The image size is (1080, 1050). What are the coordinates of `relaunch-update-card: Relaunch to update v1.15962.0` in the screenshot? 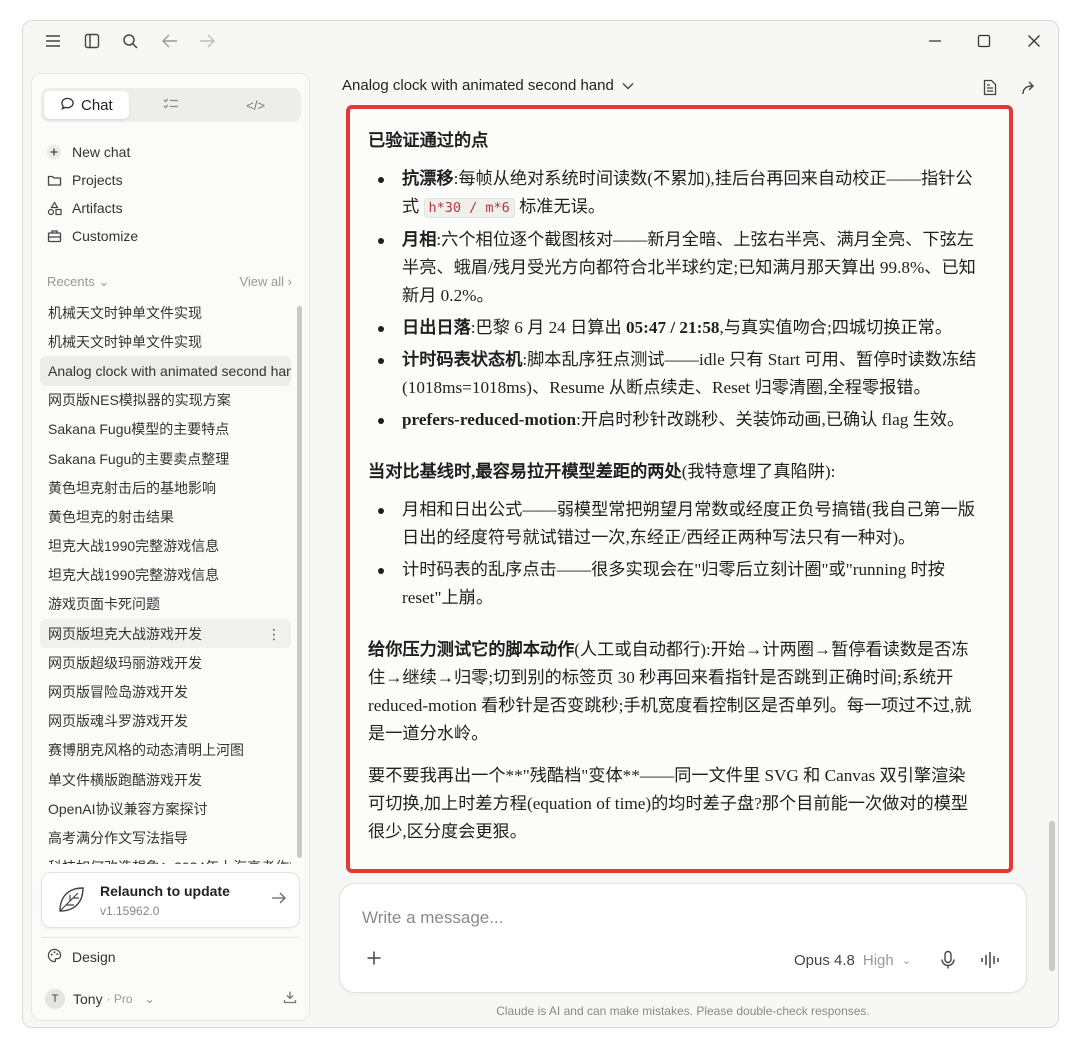 It's located at (170, 900).